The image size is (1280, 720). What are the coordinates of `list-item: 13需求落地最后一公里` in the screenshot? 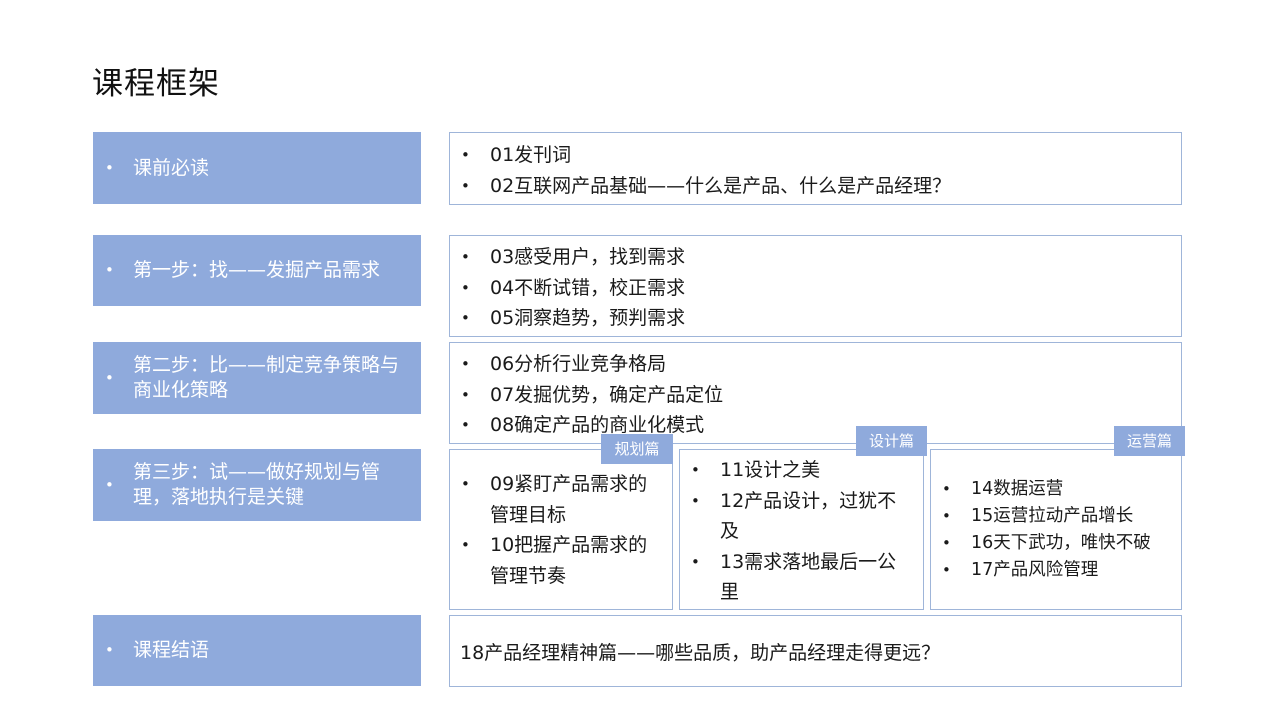 It's located at (797, 577).